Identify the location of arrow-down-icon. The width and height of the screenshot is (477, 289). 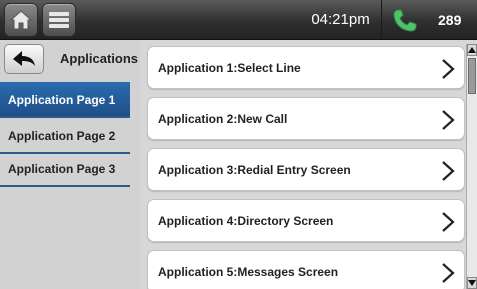
(472, 283).